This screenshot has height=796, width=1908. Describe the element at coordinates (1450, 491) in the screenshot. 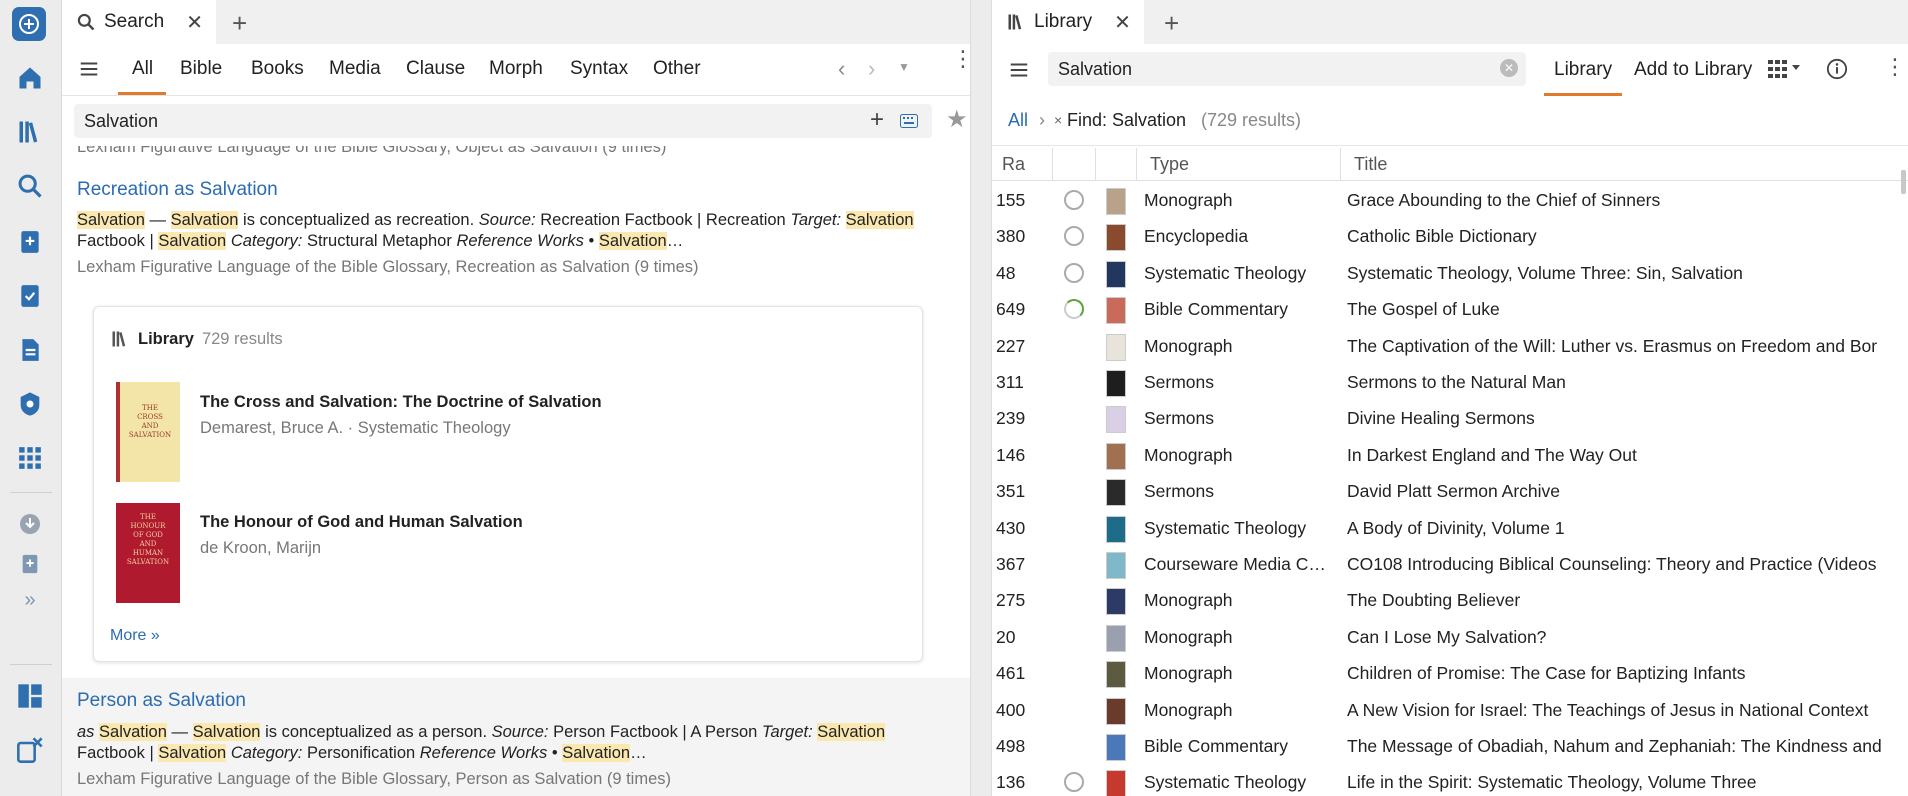

I see `table-row: 351 Sermons David Platt Sermon Archive` at that location.